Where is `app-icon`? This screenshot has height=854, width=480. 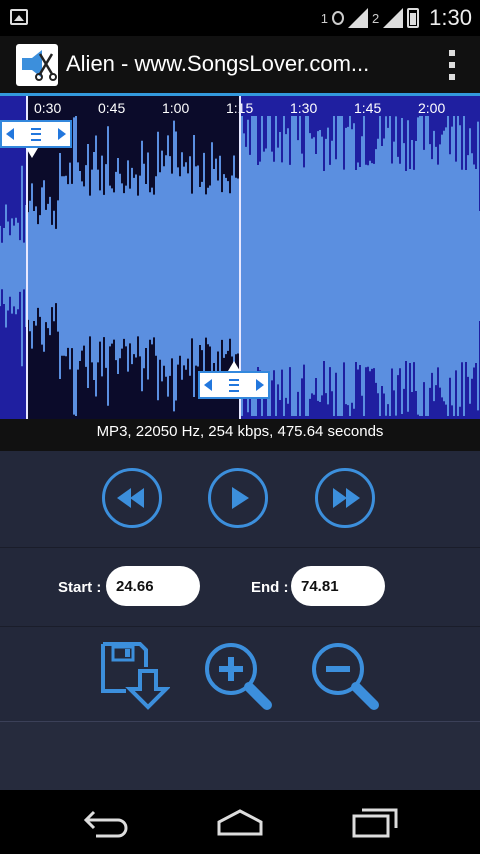
app-icon is located at coordinates (37, 65).